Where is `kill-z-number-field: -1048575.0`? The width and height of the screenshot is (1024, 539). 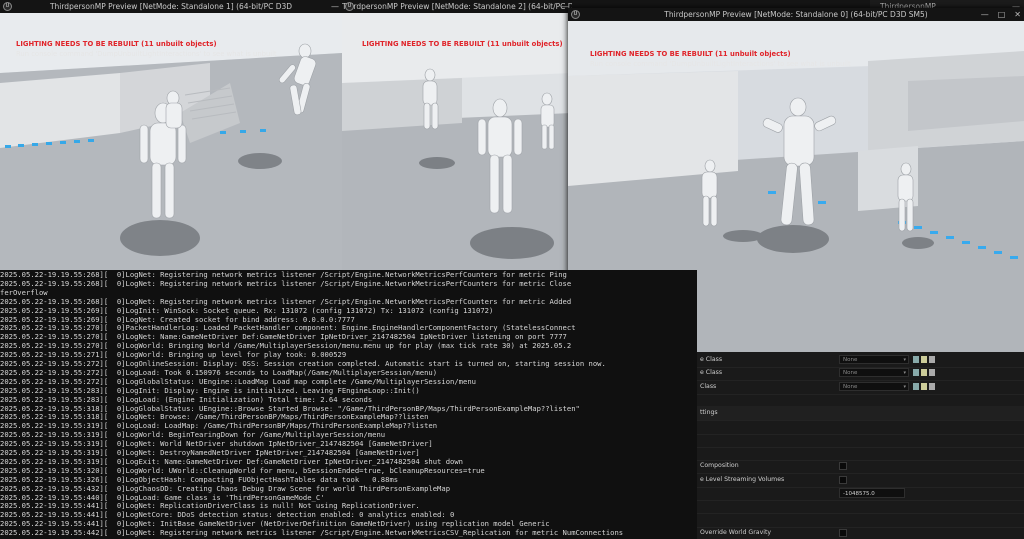
kill-z-number-field: -1048575.0 is located at coordinates (872, 493).